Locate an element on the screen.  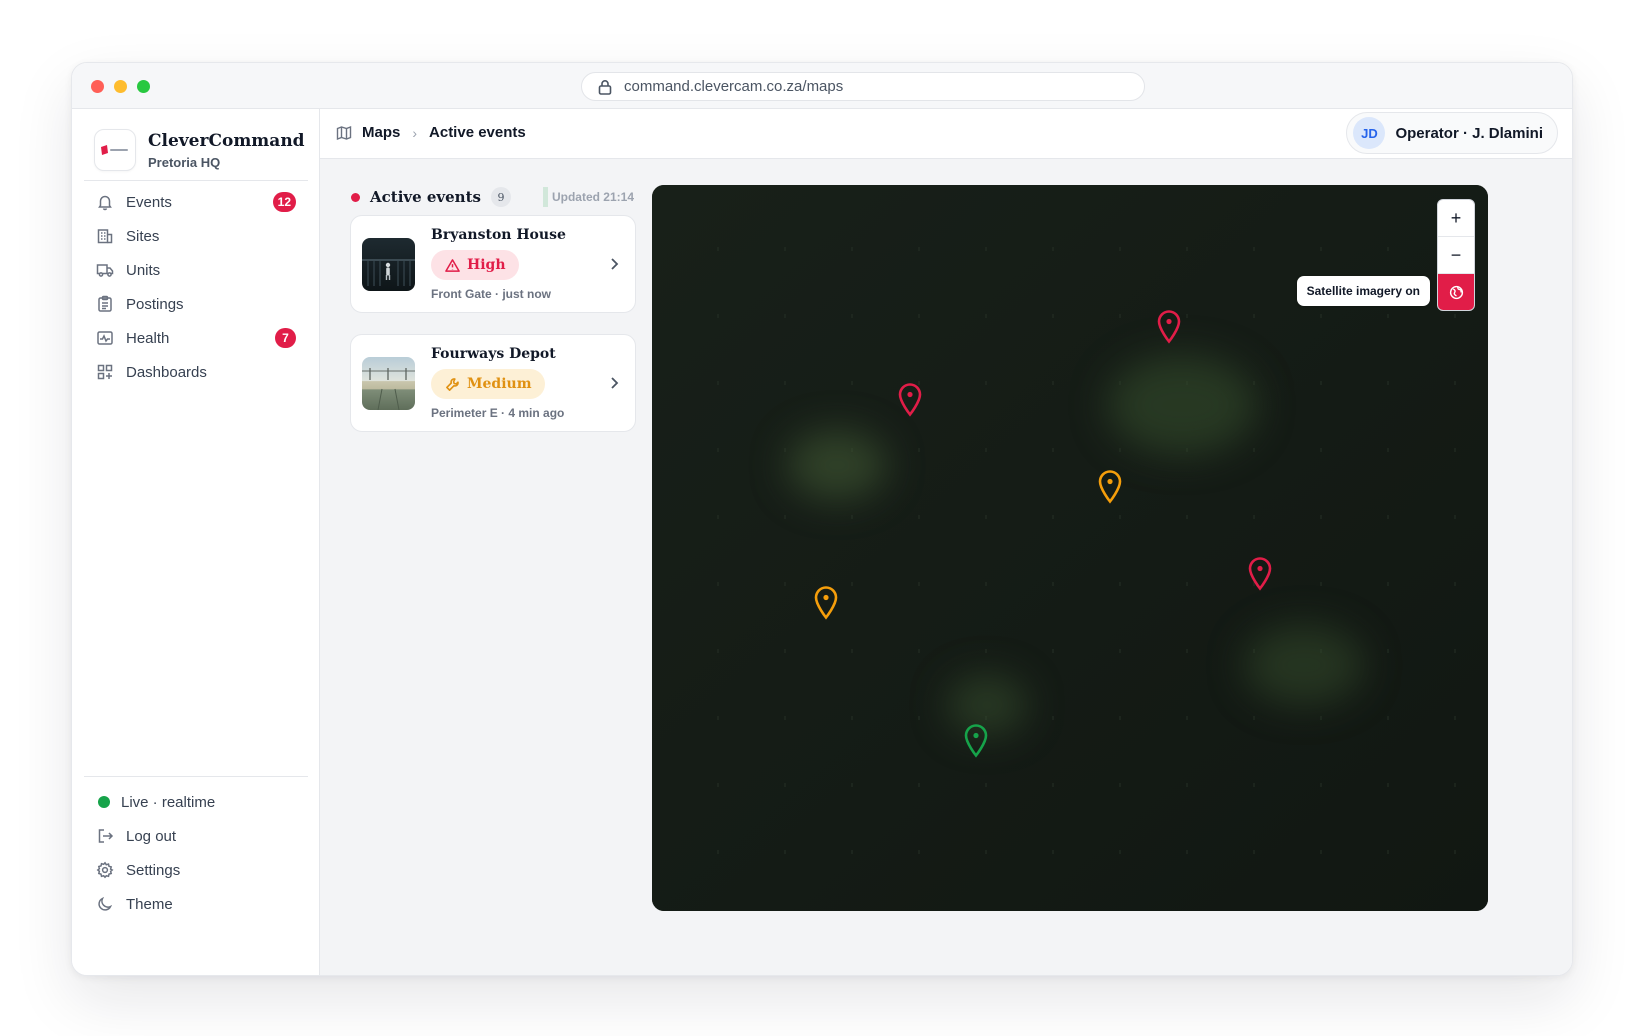
maximize-window-button is located at coordinates (143, 86).